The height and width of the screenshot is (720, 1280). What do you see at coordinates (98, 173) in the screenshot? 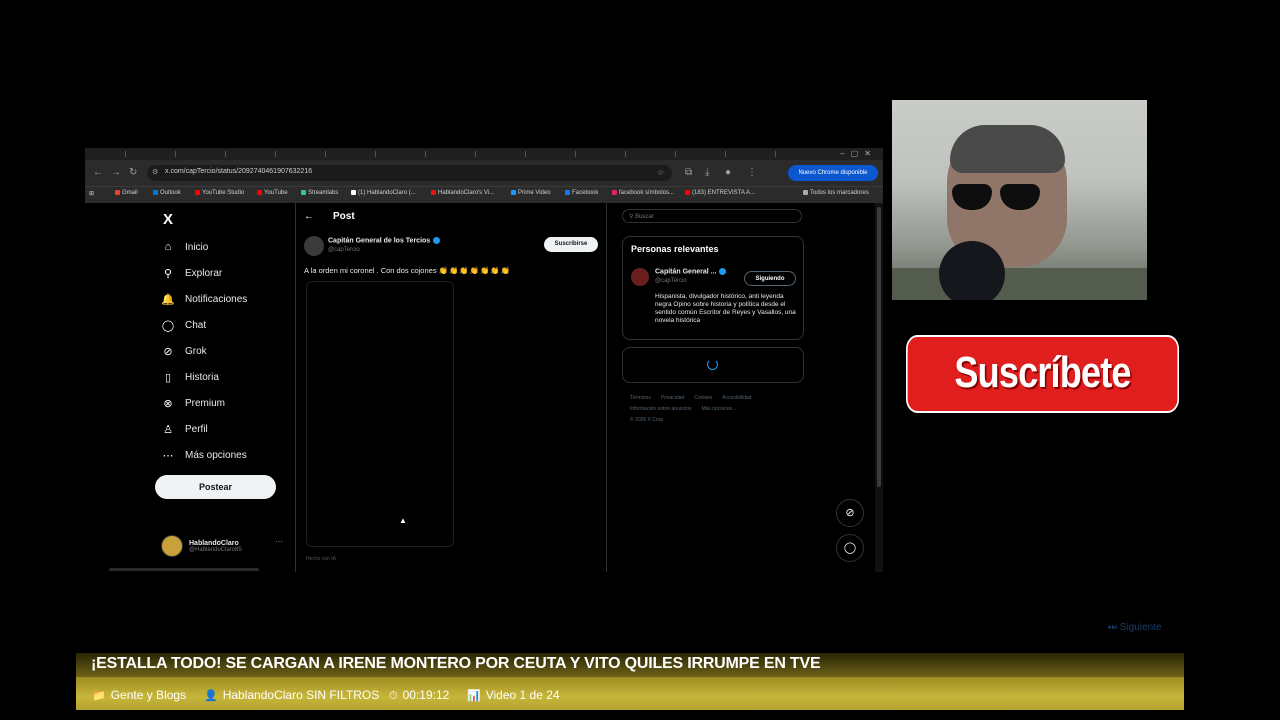
I see `back-icon: ←` at bounding box center [98, 173].